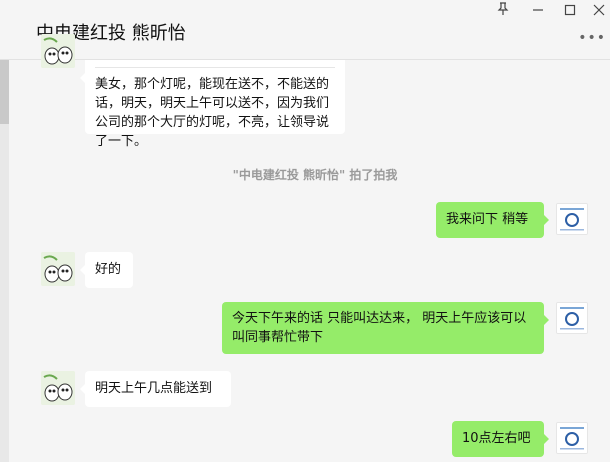  What do you see at coordinates (315, 175) in the screenshot?
I see `pat-notice: "中电建红投 熊昕怡" 拍了拍我` at bounding box center [315, 175].